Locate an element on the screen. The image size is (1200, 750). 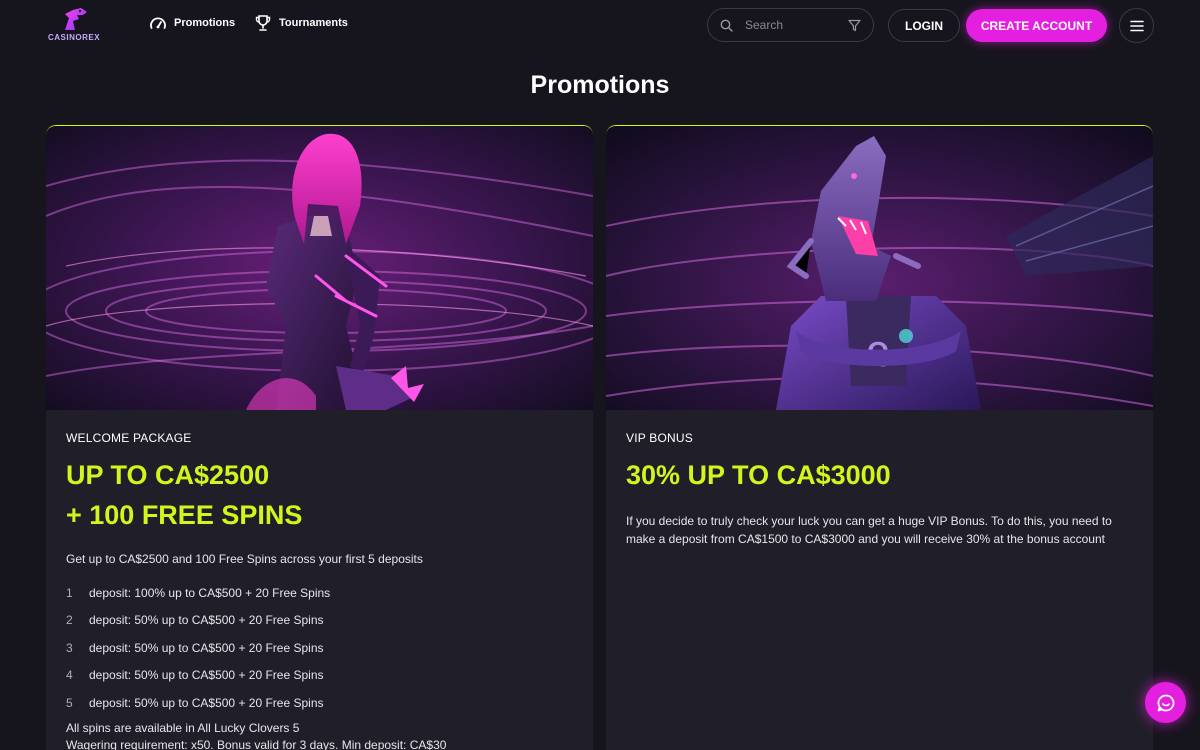
nav-tournaments-label: Tournaments is located at coordinates (313, 23).